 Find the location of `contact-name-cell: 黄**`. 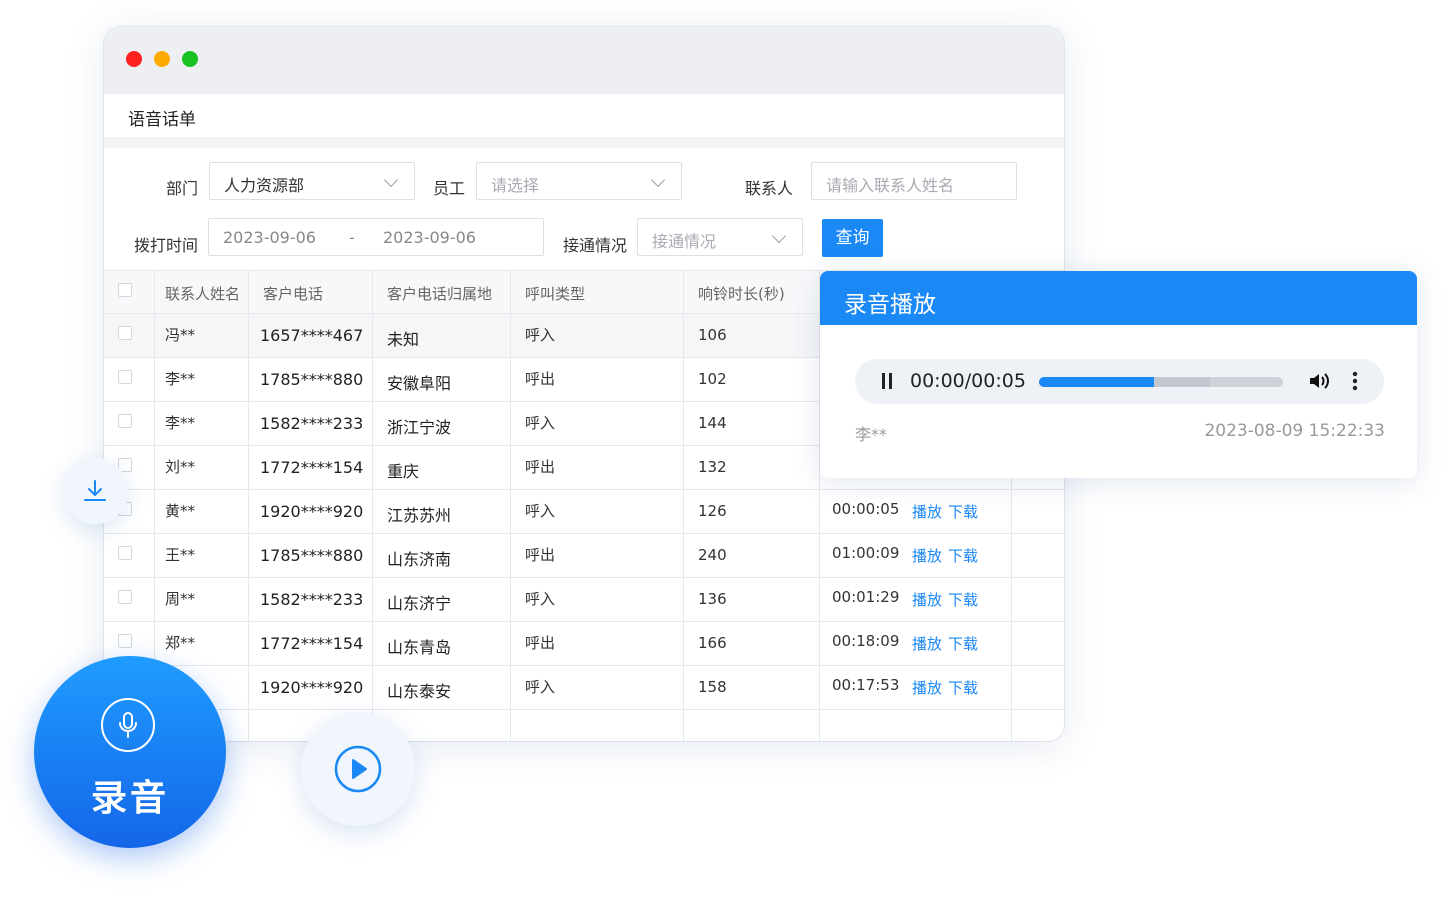

contact-name-cell: 黄** is located at coordinates (180, 511).